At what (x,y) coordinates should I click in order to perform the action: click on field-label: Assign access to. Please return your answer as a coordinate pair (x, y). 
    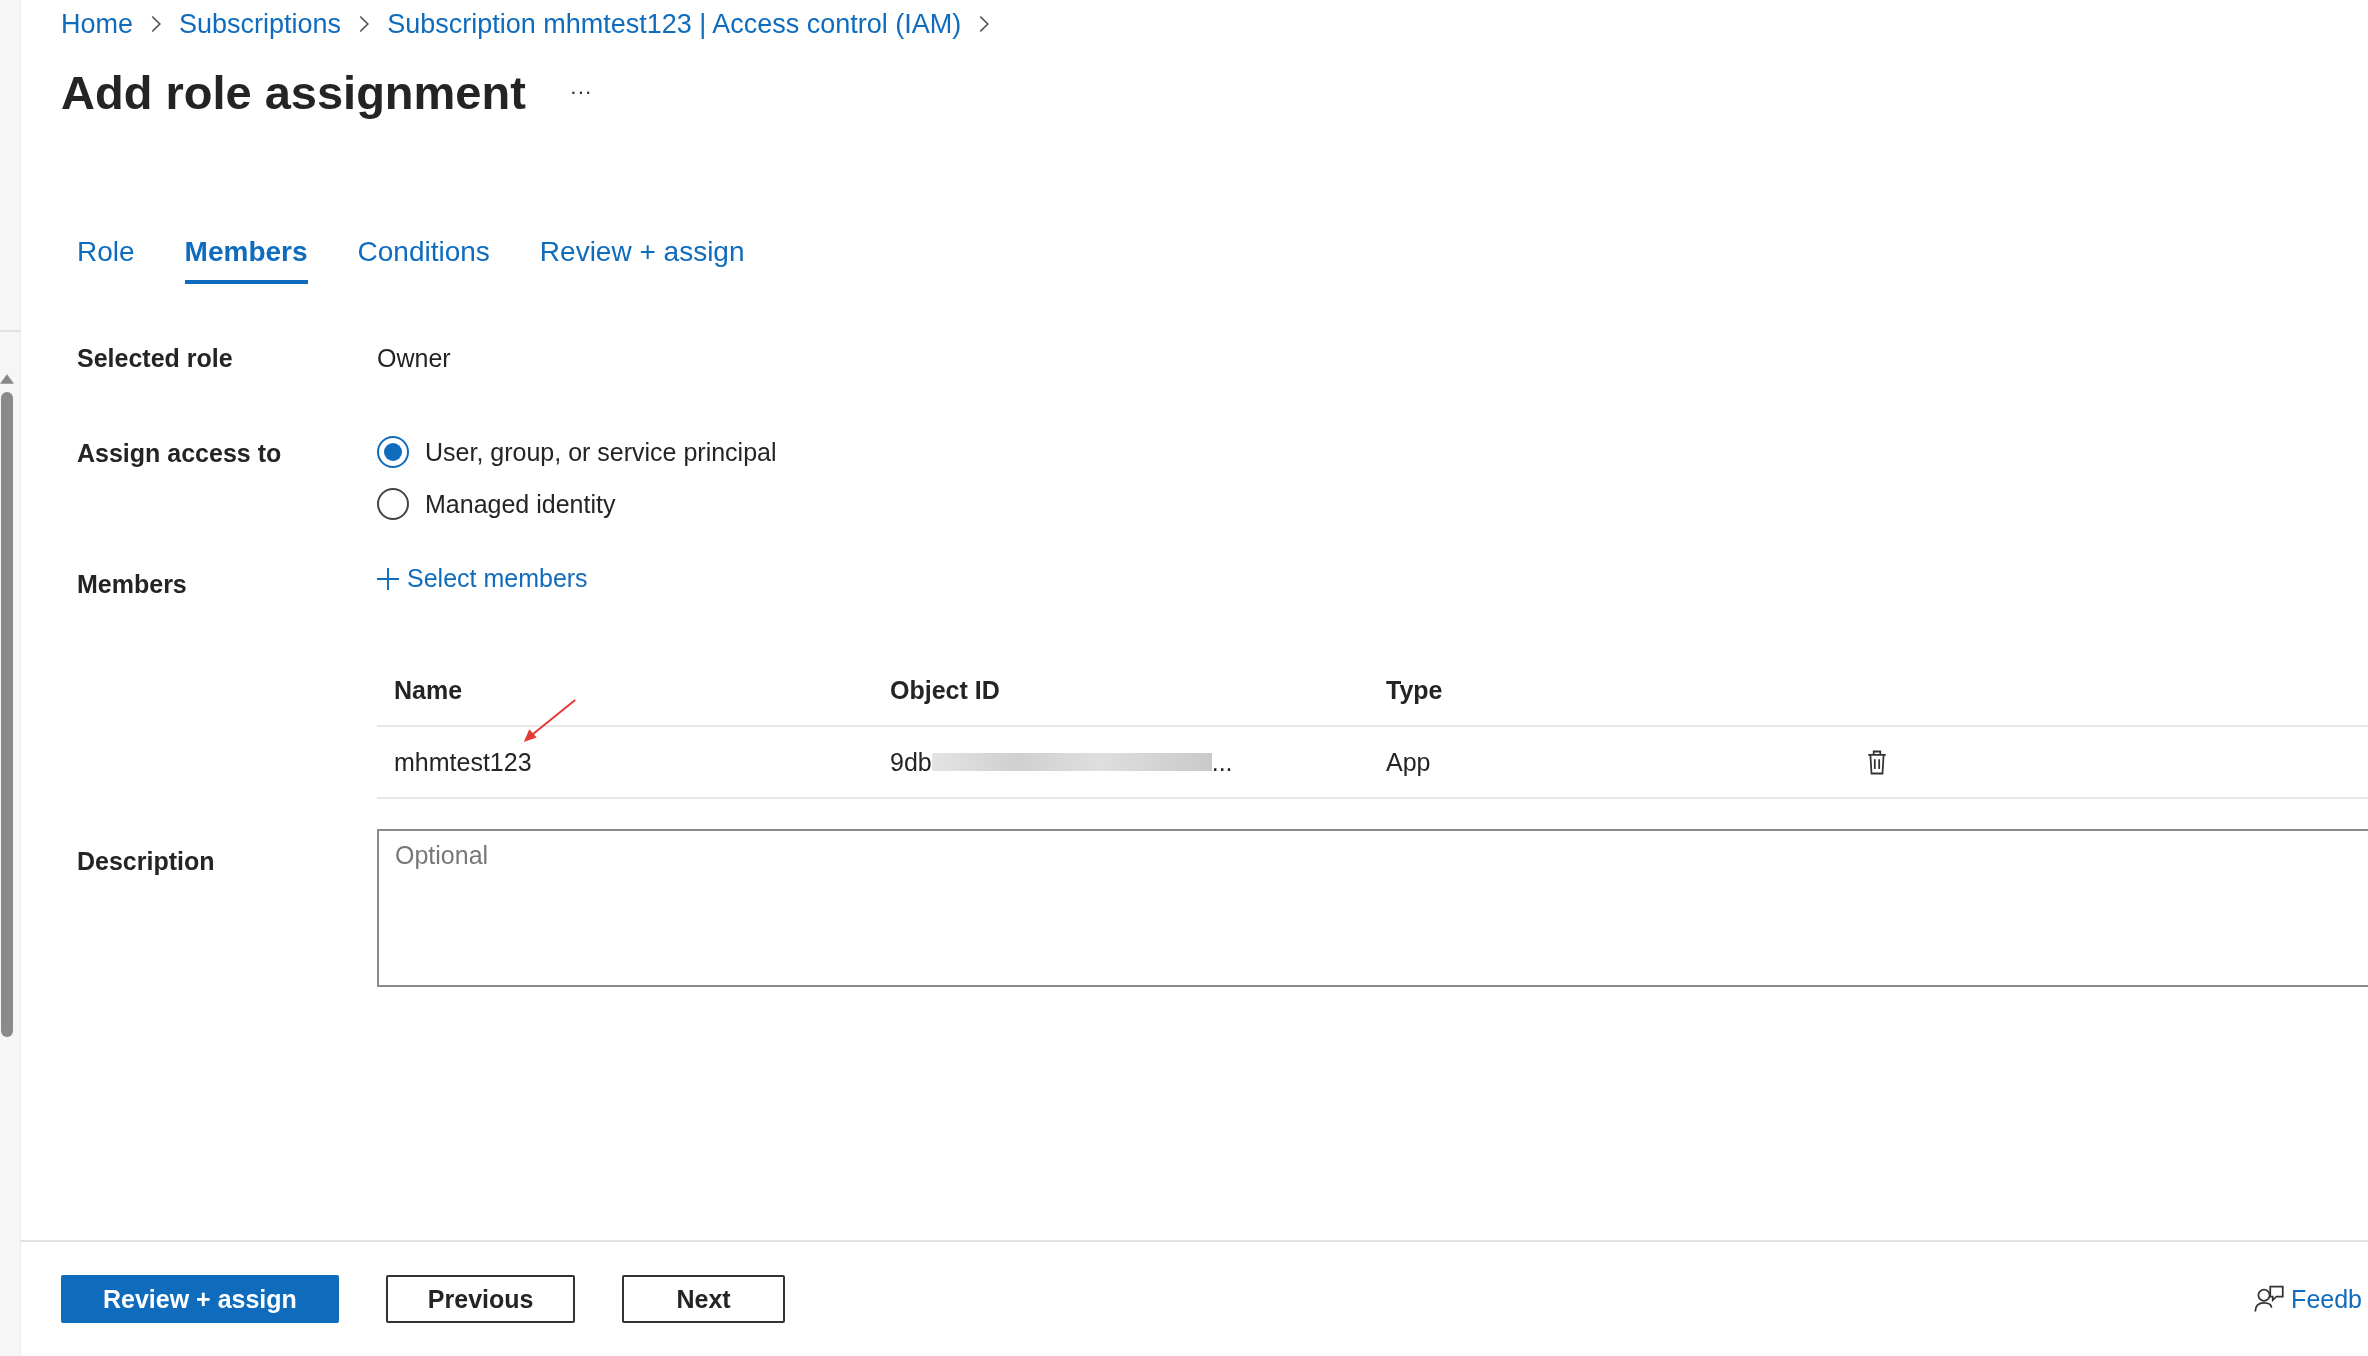
    Looking at the image, I should click on (179, 453).